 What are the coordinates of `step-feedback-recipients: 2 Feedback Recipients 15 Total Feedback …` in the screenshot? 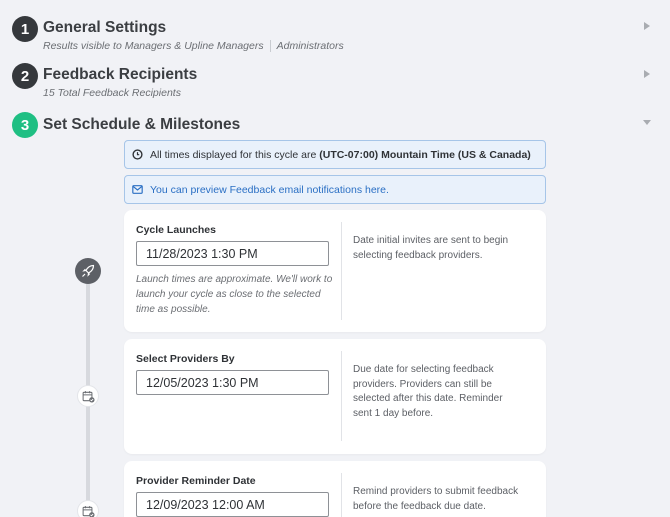 It's located at (335, 83).